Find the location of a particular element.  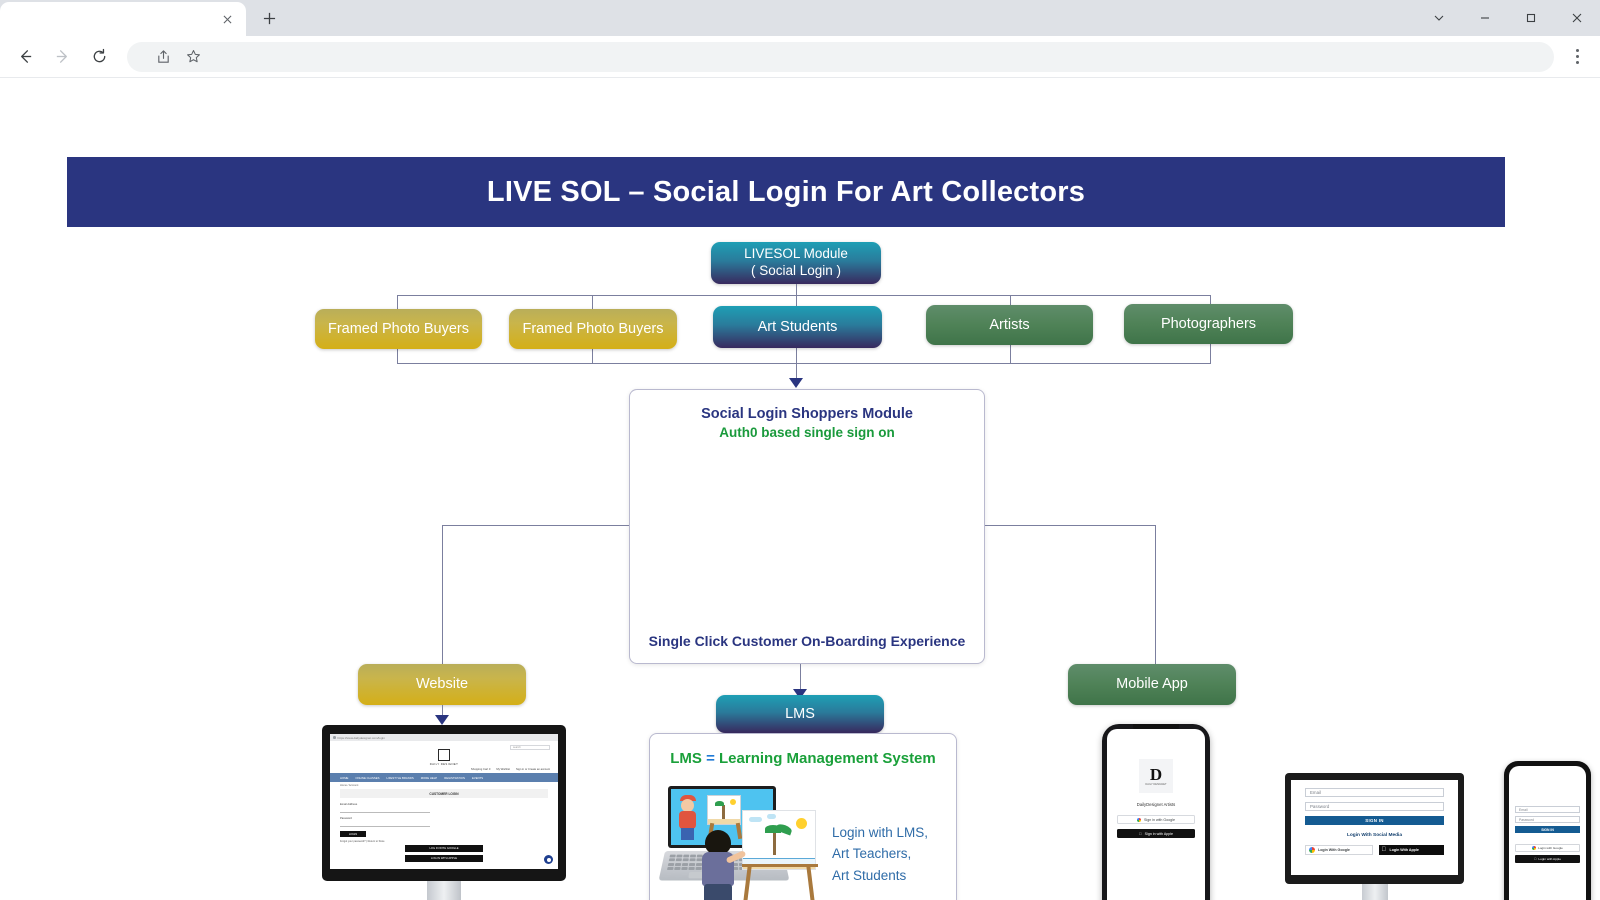

app-apple-button:  Sign in with Apple is located at coordinates (1156, 833).